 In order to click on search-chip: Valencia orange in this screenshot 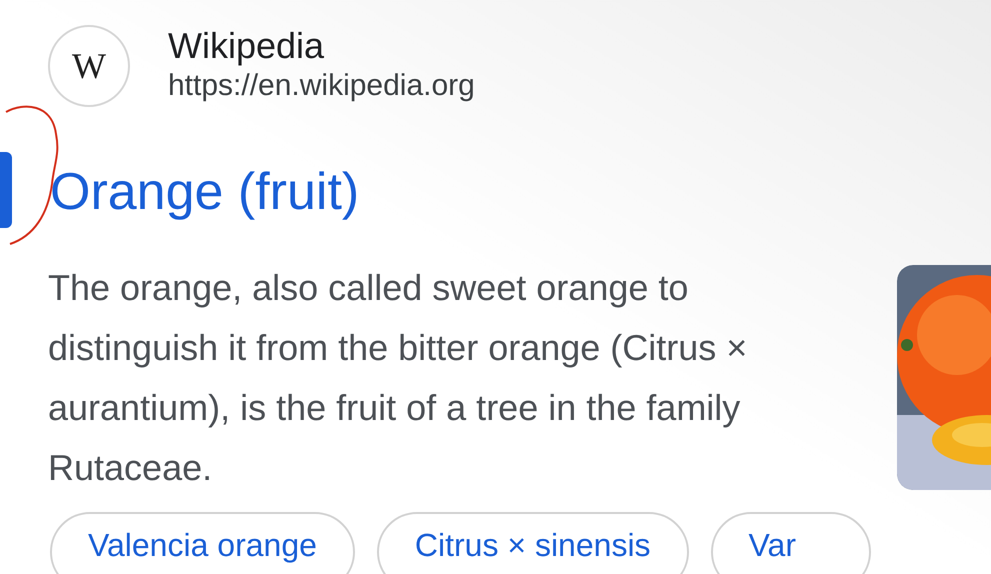, I will do `click(202, 543)`.